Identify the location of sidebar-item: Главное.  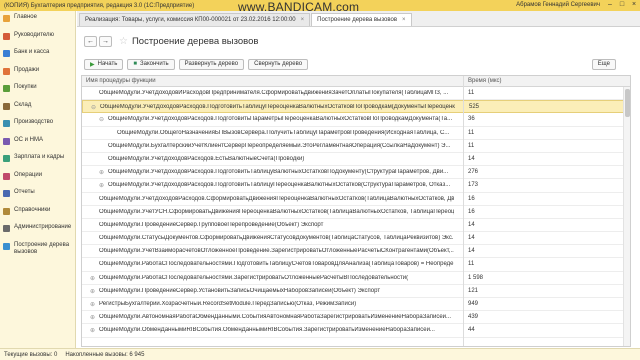
(37, 20).